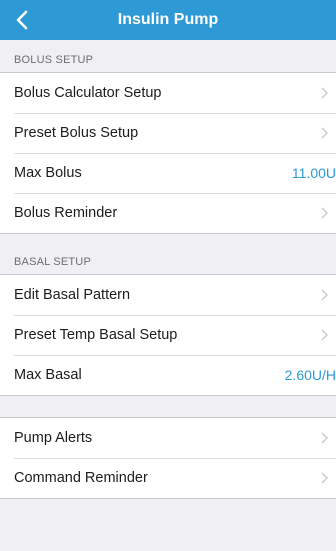  What do you see at coordinates (168, 133) in the screenshot?
I see `preset-bolus-setup-row: Preset Bolus Setup` at bounding box center [168, 133].